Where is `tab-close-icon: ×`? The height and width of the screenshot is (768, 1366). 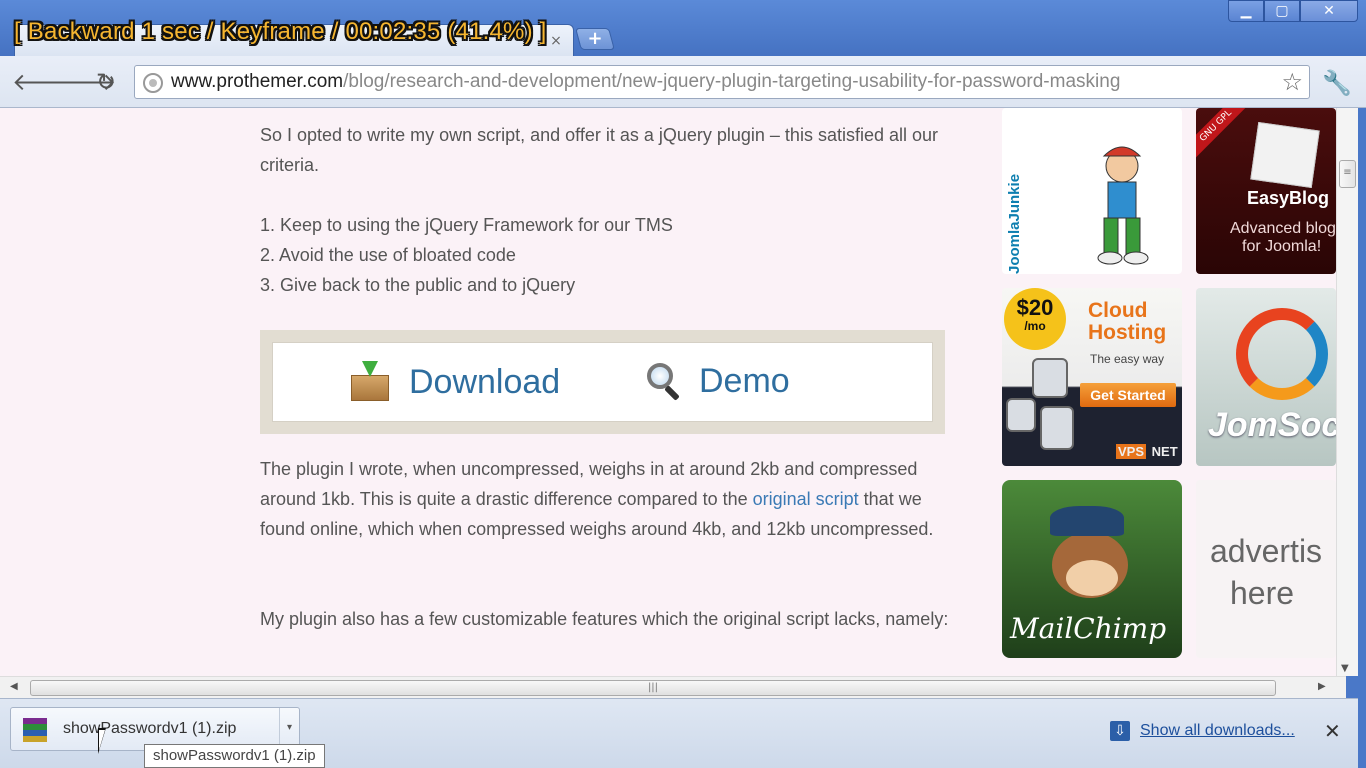 tab-close-icon: × is located at coordinates (556, 41).